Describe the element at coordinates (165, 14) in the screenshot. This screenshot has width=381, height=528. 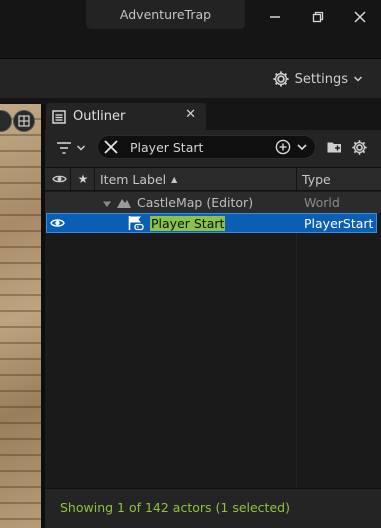
I see `window-title: AdventureTrap` at that location.